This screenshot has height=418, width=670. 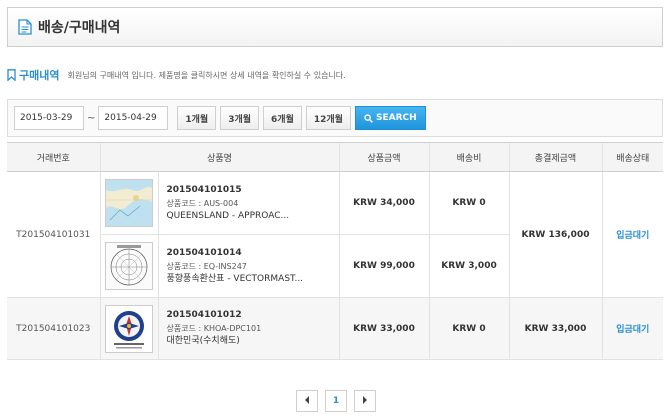 I want to click on previous-page-button, so click(x=307, y=401).